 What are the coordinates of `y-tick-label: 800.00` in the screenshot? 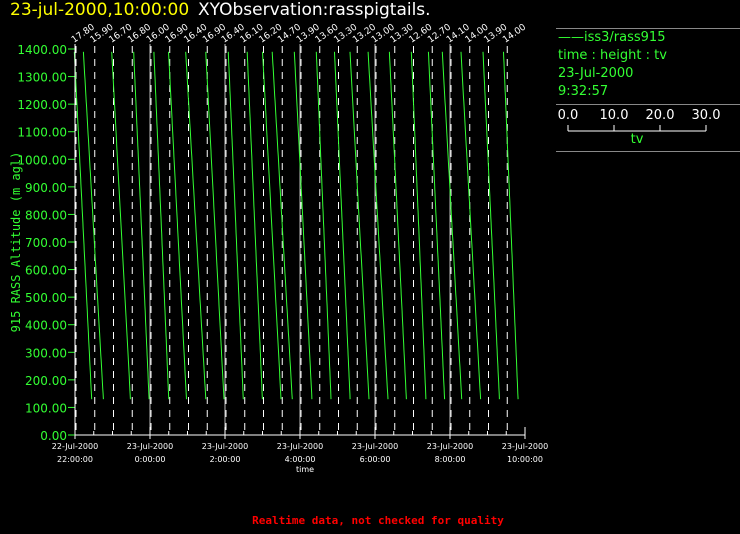 It's located at (46, 215).